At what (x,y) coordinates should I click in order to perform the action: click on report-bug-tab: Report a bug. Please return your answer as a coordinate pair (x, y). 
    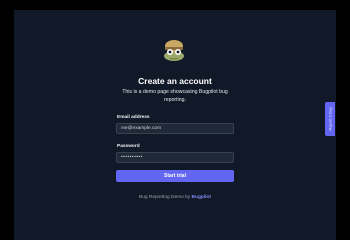
    Looking at the image, I should click on (330, 119).